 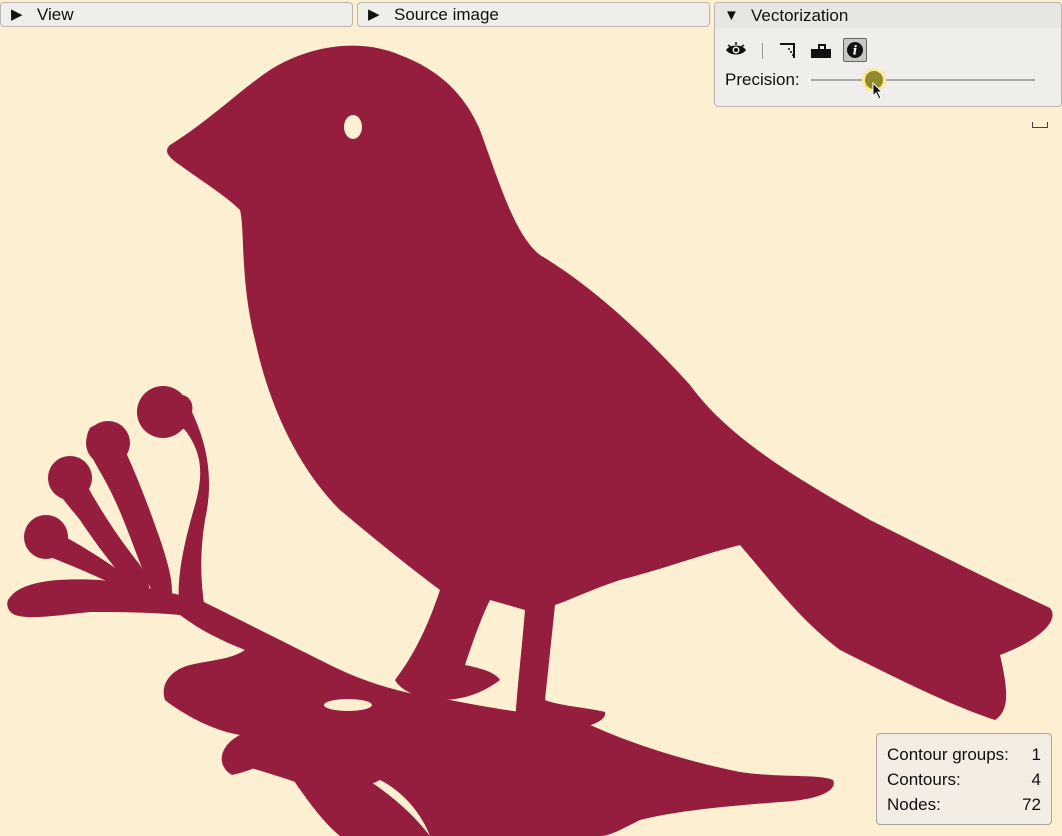 I want to click on fill-icon, so click(x=821, y=50).